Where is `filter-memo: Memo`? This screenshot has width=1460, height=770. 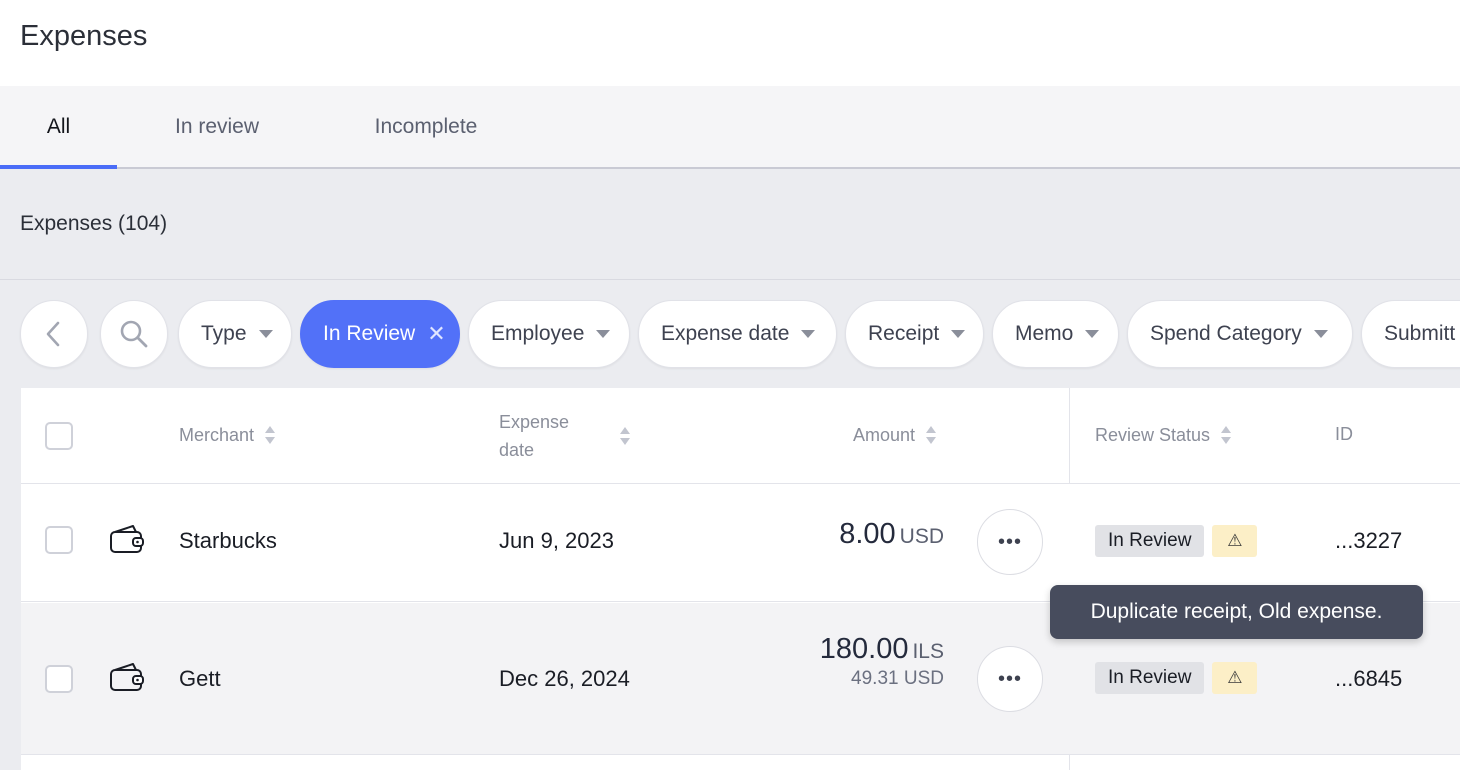 filter-memo: Memo is located at coordinates (1055, 334).